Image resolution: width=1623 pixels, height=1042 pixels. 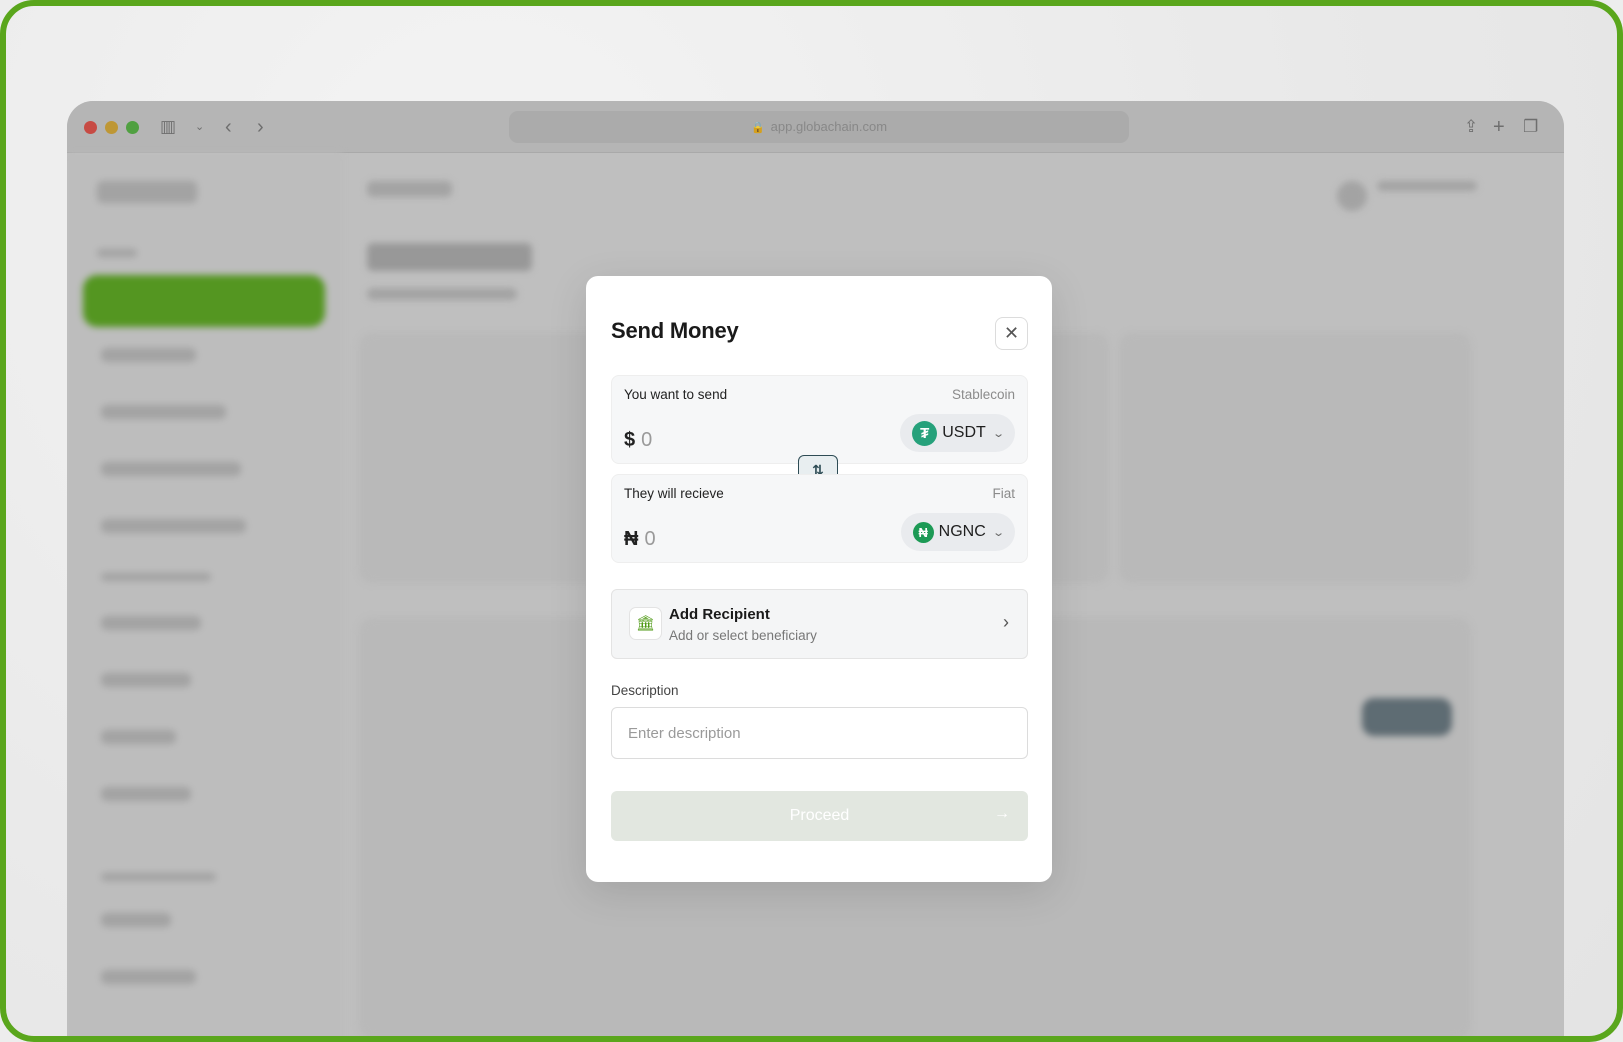 What do you see at coordinates (923, 532) in the screenshot?
I see `naira-icon: ₦` at bounding box center [923, 532].